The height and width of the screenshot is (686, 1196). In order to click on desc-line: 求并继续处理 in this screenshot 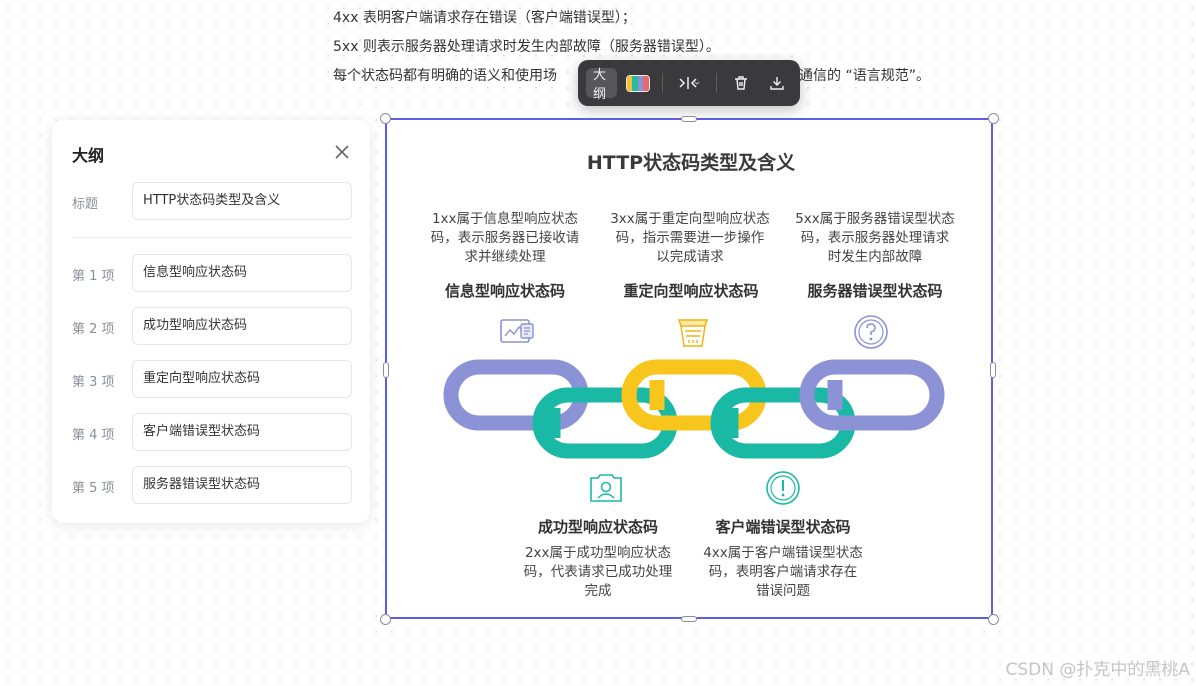, I will do `click(505, 257)`.